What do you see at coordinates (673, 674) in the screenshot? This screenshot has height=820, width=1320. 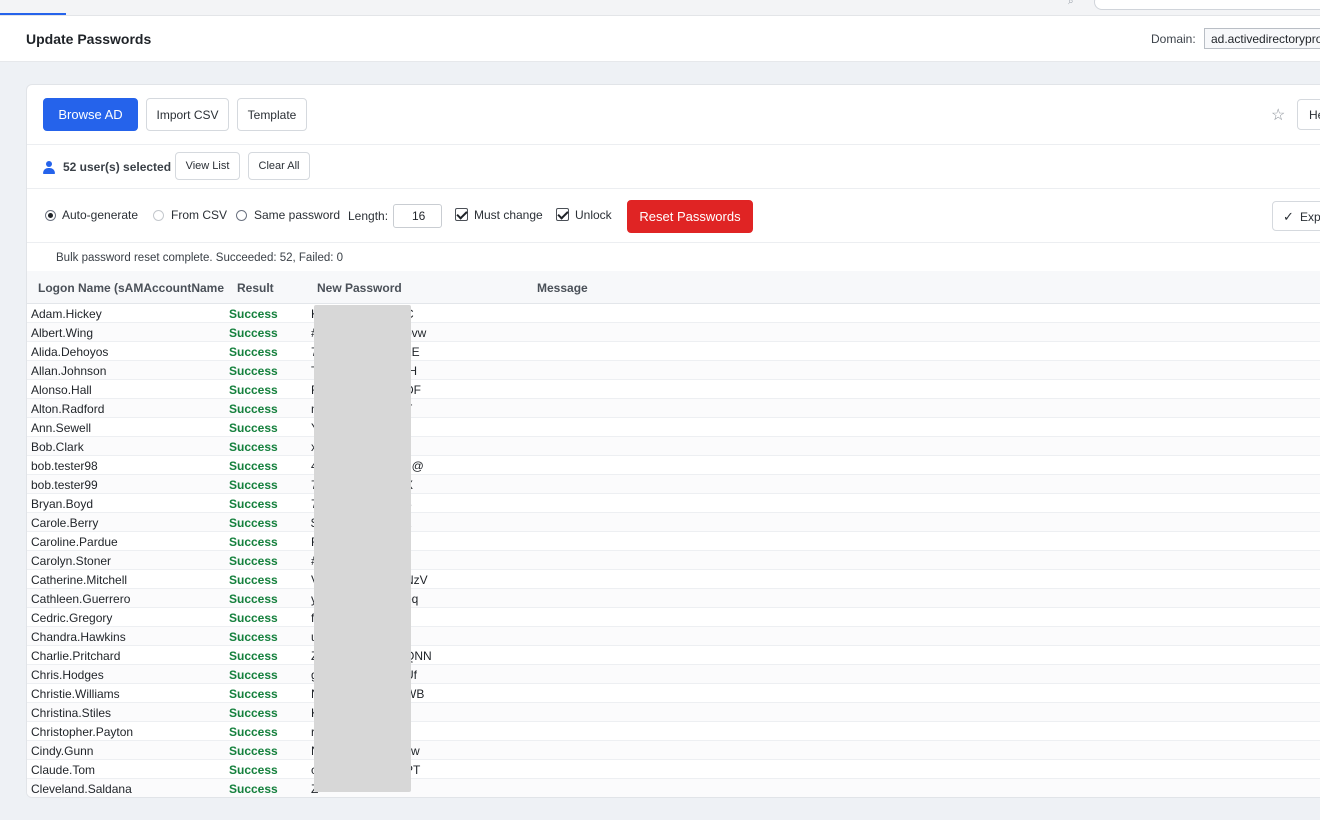 I see `table-row: Chris.HodgesSuccessgUf` at bounding box center [673, 674].